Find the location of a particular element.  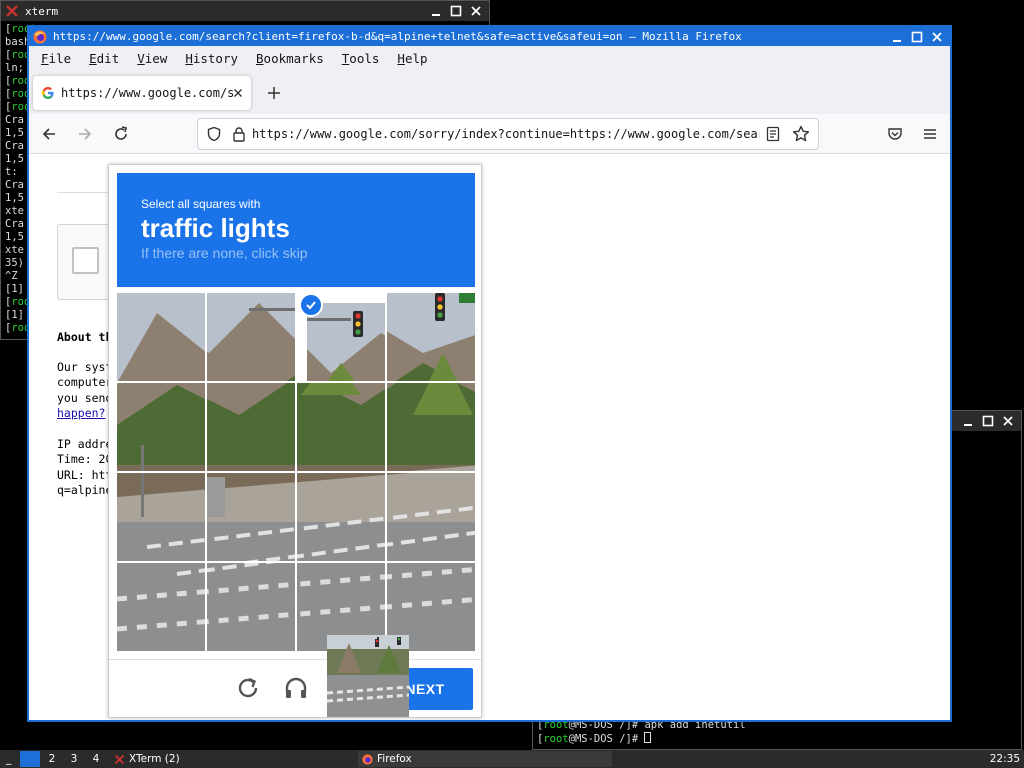

forward-button is located at coordinates (85, 134).